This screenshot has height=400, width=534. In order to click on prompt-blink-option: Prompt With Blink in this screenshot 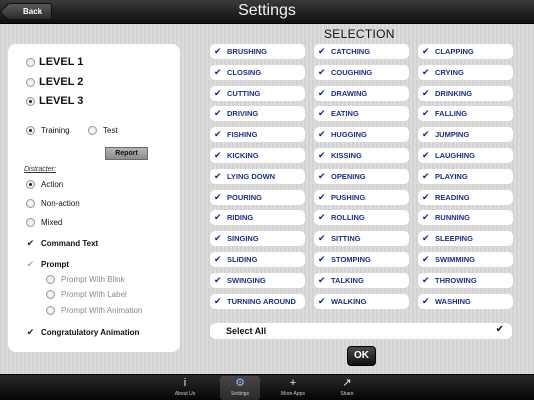, I will do `click(85, 279)`.